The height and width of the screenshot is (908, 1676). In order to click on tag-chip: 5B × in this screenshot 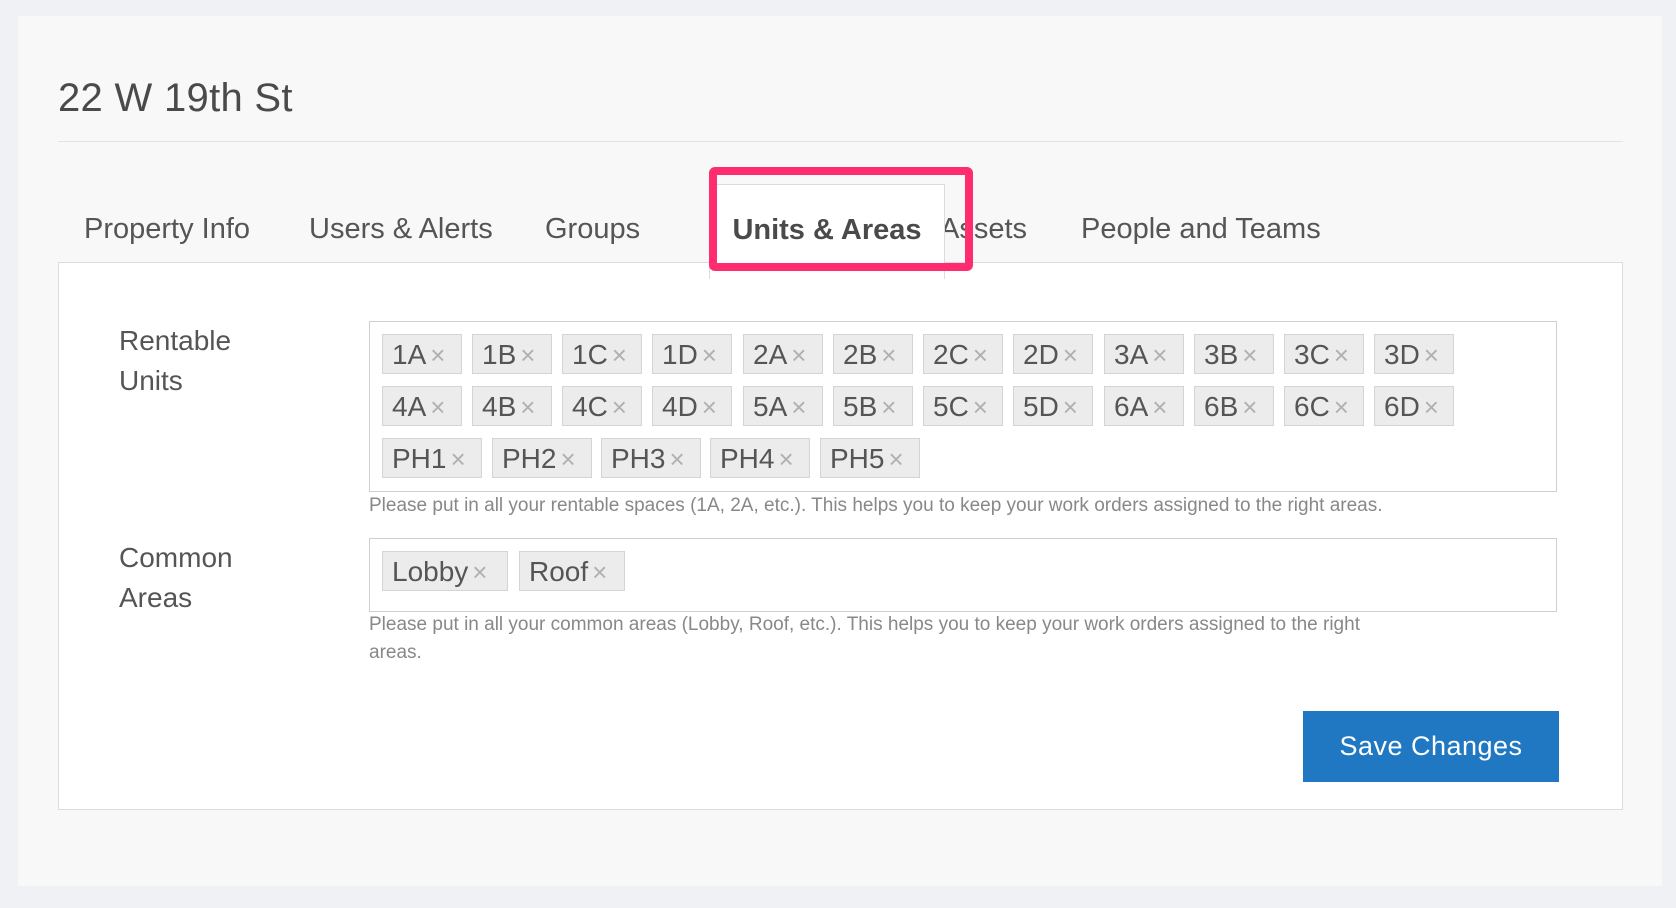, I will do `click(873, 406)`.